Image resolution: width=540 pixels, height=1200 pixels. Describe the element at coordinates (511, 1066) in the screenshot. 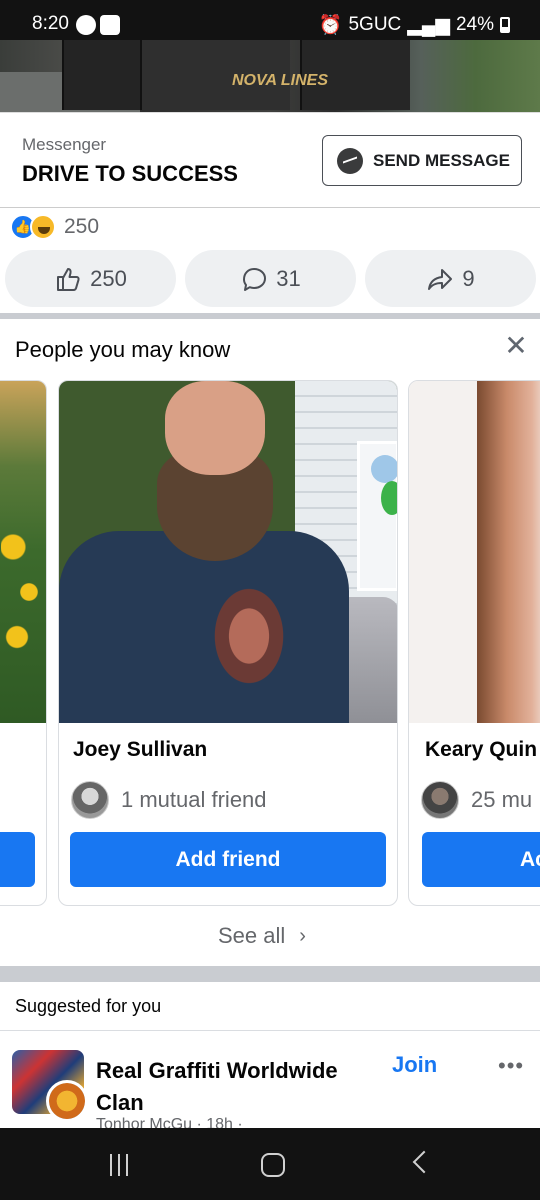

I see `more-options-icon: •••` at that location.